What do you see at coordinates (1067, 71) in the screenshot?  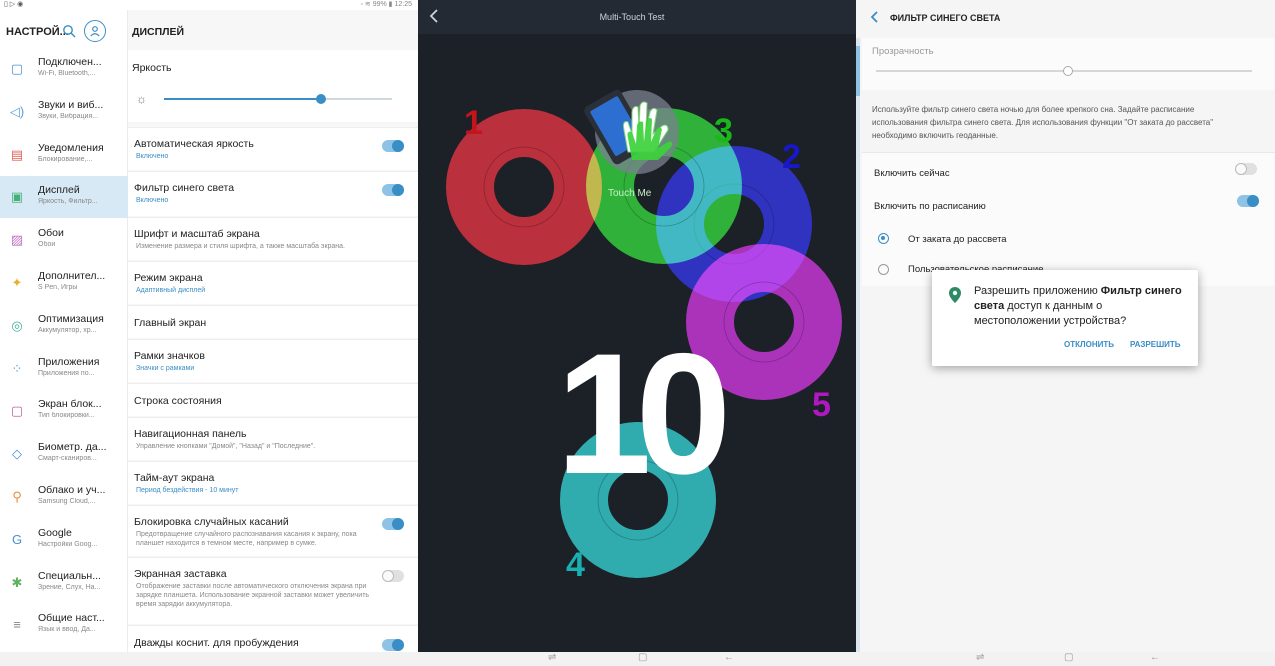 I see `opacity-slider-thumb` at bounding box center [1067, 71].